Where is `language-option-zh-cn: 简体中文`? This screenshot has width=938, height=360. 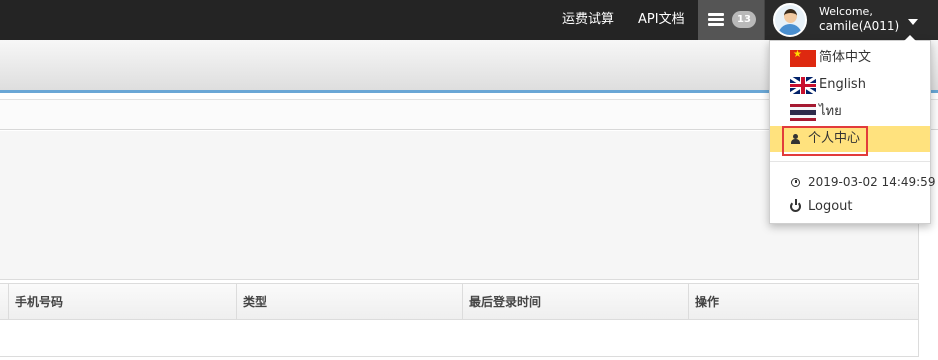 language-option-zh-cn: 简体中文 is located at coordinates (850, 58).